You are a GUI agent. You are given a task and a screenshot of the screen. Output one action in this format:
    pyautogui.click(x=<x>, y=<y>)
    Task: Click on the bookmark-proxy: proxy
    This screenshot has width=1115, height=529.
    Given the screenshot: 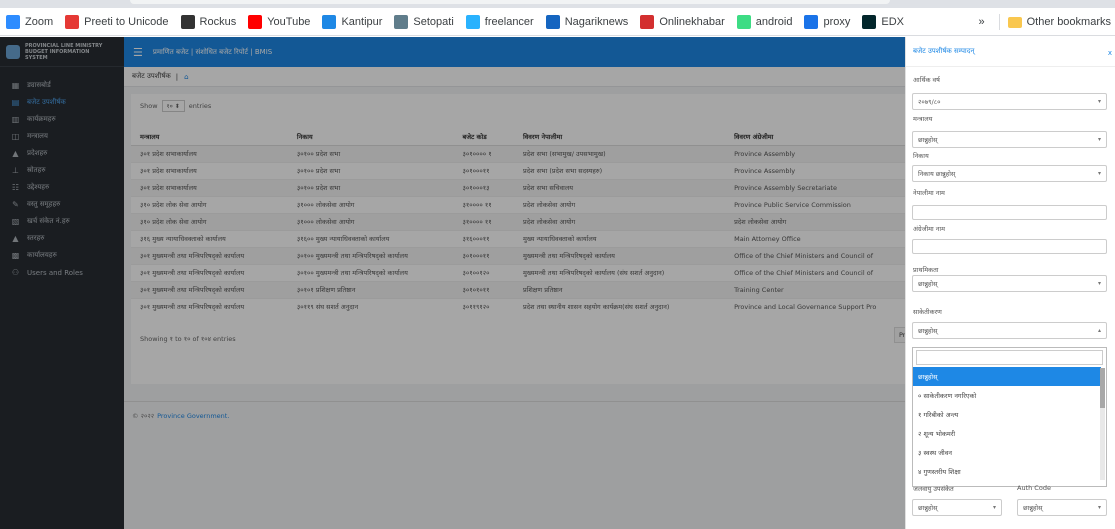 What is the action you would take?
    pyautogui.click(x=827, y=21)
    